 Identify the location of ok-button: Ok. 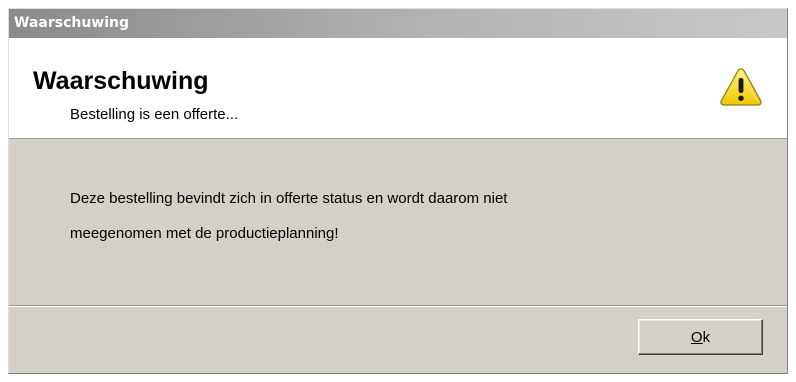
(700, 337).